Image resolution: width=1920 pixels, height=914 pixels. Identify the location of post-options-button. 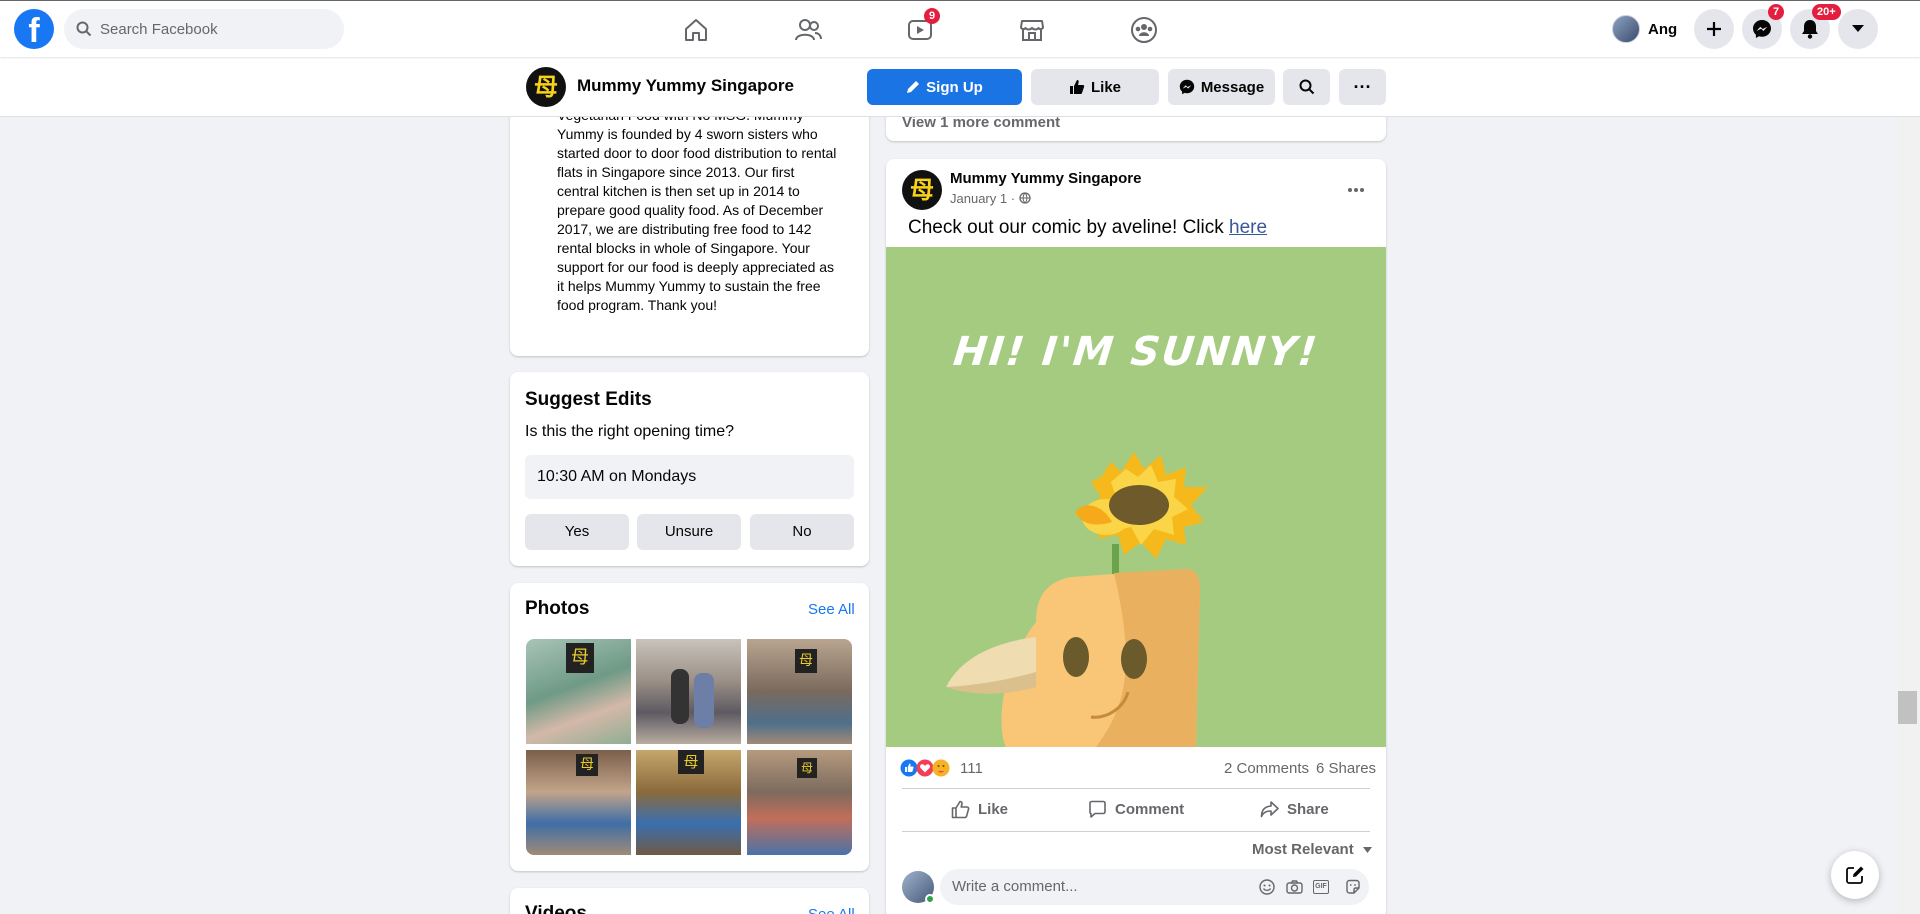
(1356, 190).